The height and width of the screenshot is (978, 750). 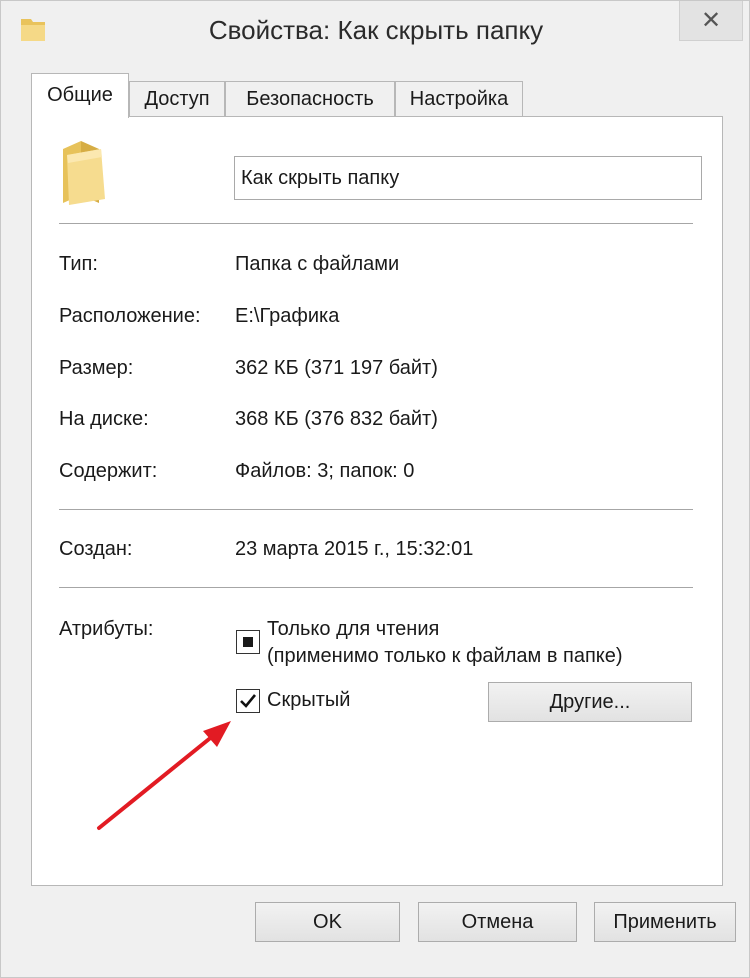 I want to click on location-label: Расположение:, so click(x=130, y=316).